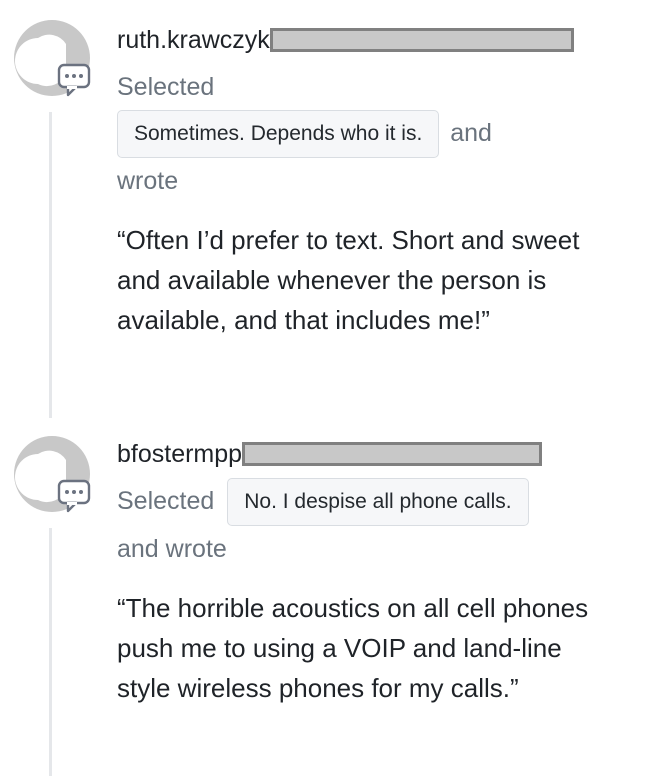 This screenshot has width=650, height=776. What do you see at coordinates (378, 502) in the screenshot?
I see `choice-badge: No. I despise all phone calls.` at bounding box center [378, 502].